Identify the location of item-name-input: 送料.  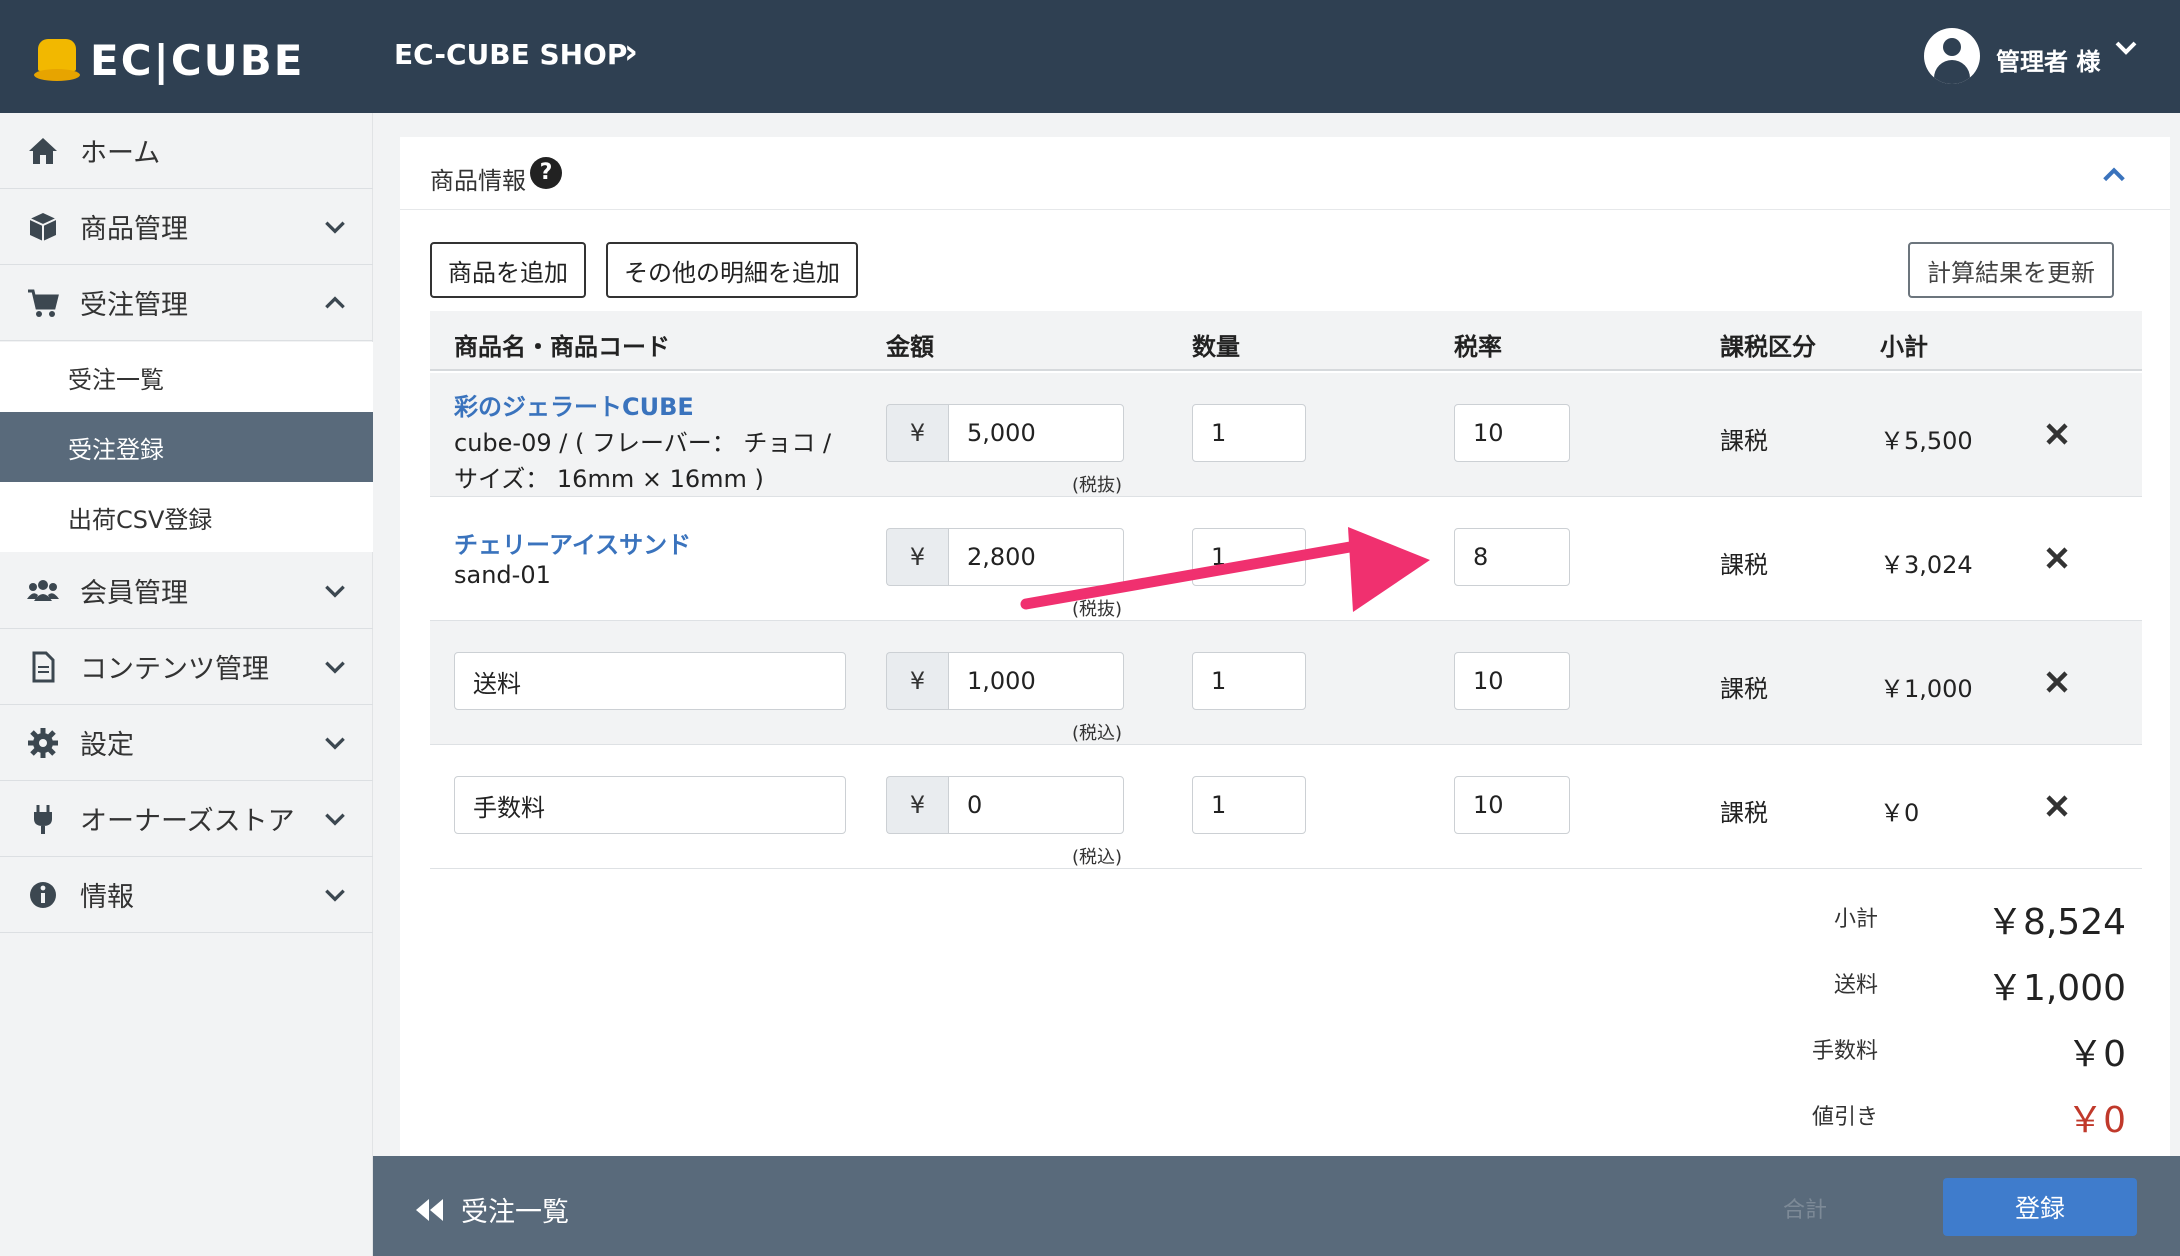
(650, 681).